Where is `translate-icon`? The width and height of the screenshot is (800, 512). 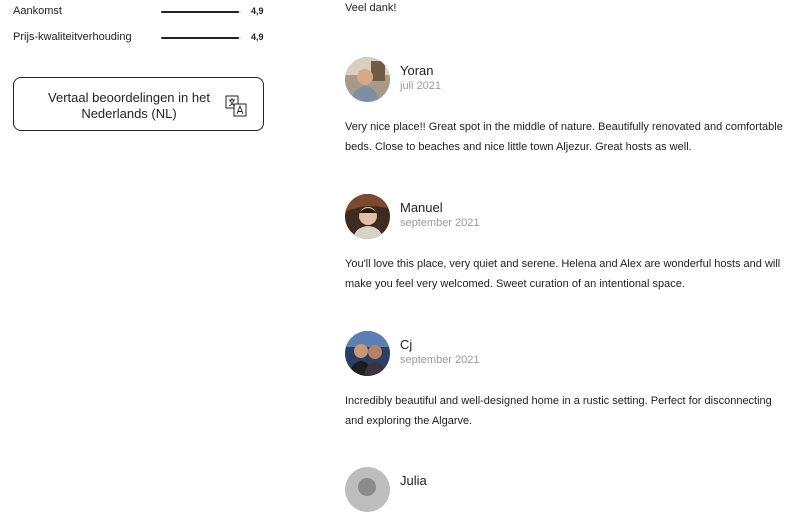 translate-icon is located at coordinates (236, 106).